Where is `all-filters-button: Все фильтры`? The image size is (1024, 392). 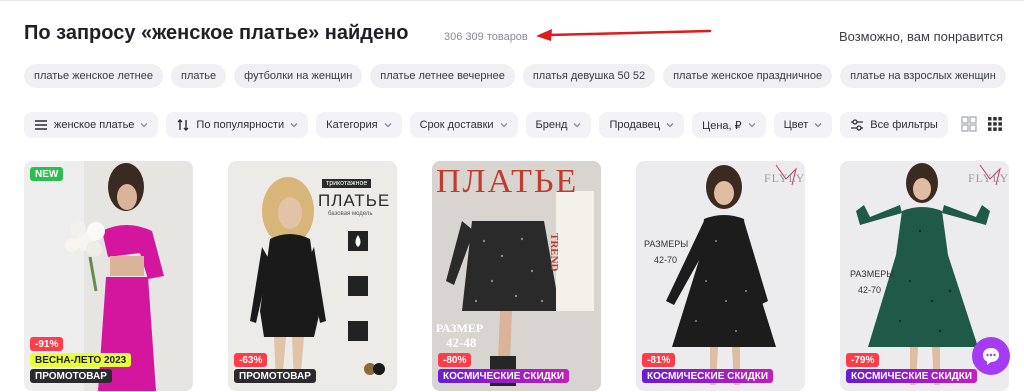
all-filters-button: Все фильтры is located at coordinates (894, 125).